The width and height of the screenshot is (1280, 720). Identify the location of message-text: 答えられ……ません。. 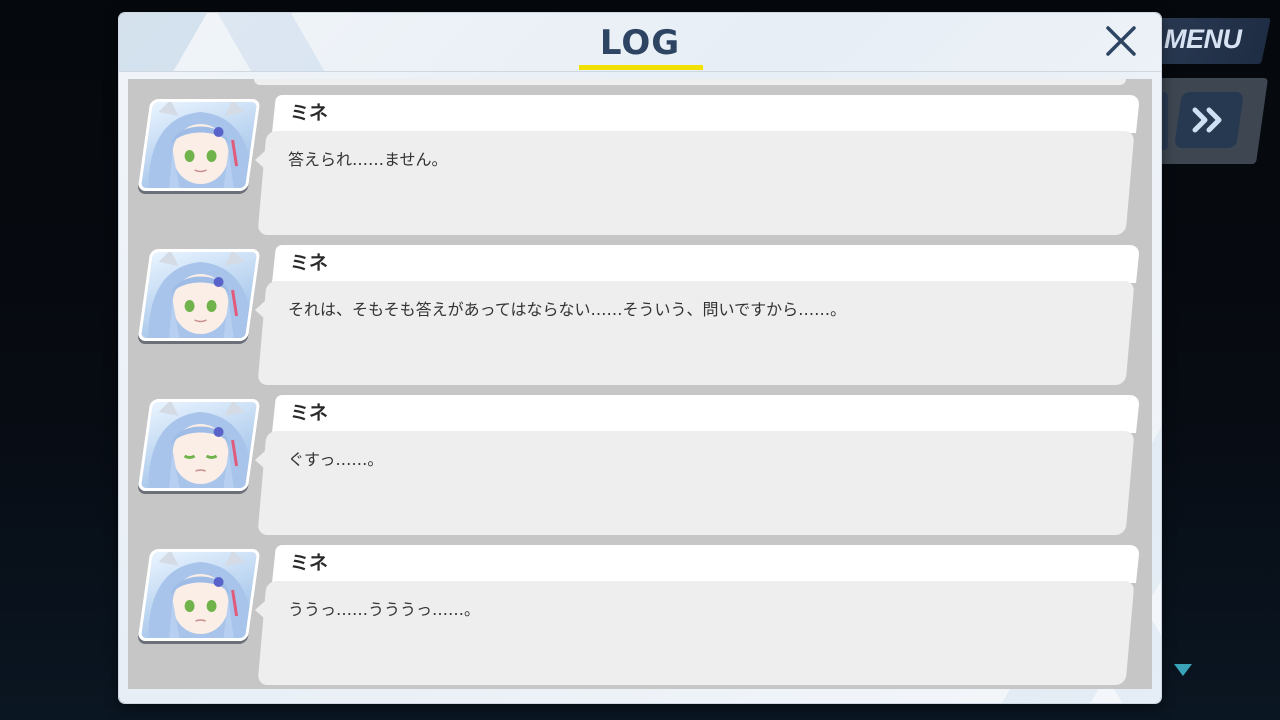
(368, 159).